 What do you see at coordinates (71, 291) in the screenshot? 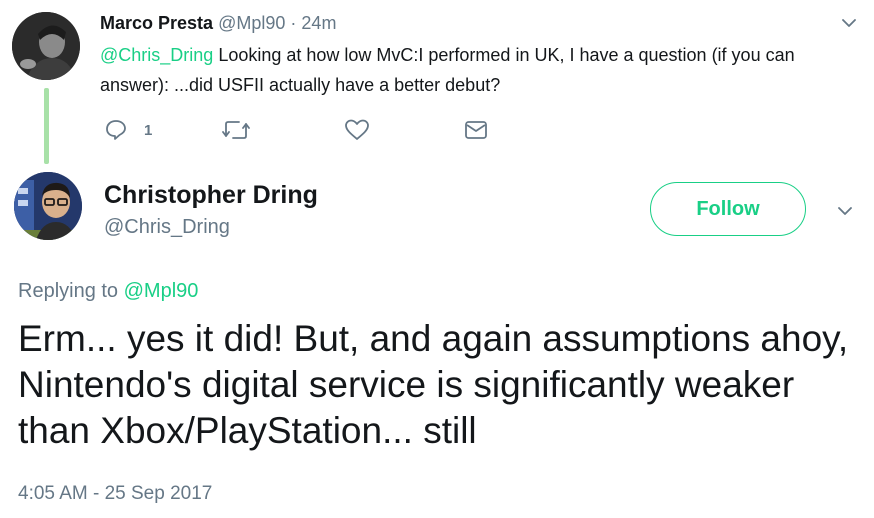
I see `replying-to-prefix: Replying to` at bounding box center [71, 291].